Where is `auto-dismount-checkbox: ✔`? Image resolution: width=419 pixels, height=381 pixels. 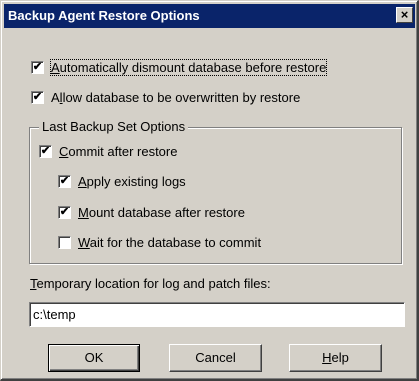 auto-dismount-checkbox: ✔ is located at coordinates (37, 67).